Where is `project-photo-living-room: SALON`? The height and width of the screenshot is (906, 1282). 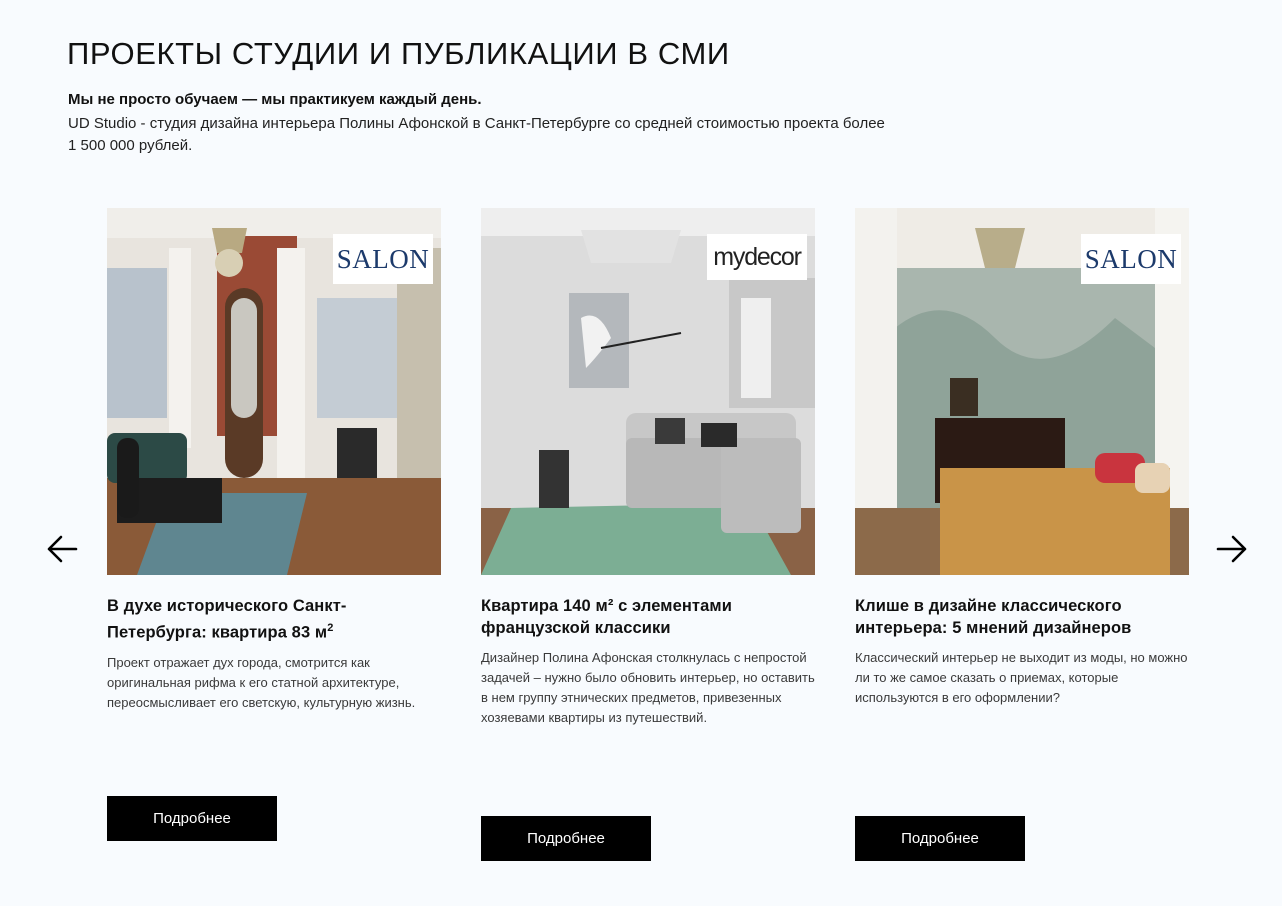 project-photo-living-room: SALON is located at coordinates (274, 391).